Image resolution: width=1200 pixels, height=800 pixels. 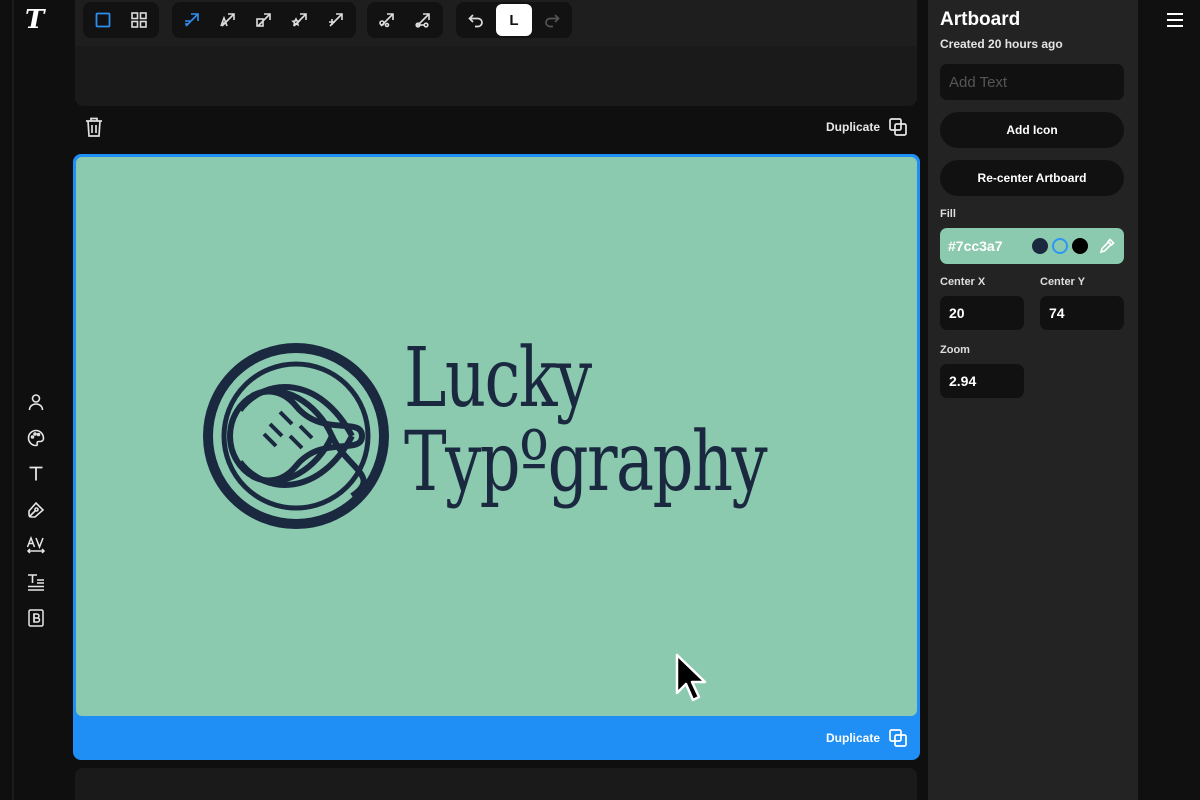 I want to click on history-group: L, so click(x=514, y=20).